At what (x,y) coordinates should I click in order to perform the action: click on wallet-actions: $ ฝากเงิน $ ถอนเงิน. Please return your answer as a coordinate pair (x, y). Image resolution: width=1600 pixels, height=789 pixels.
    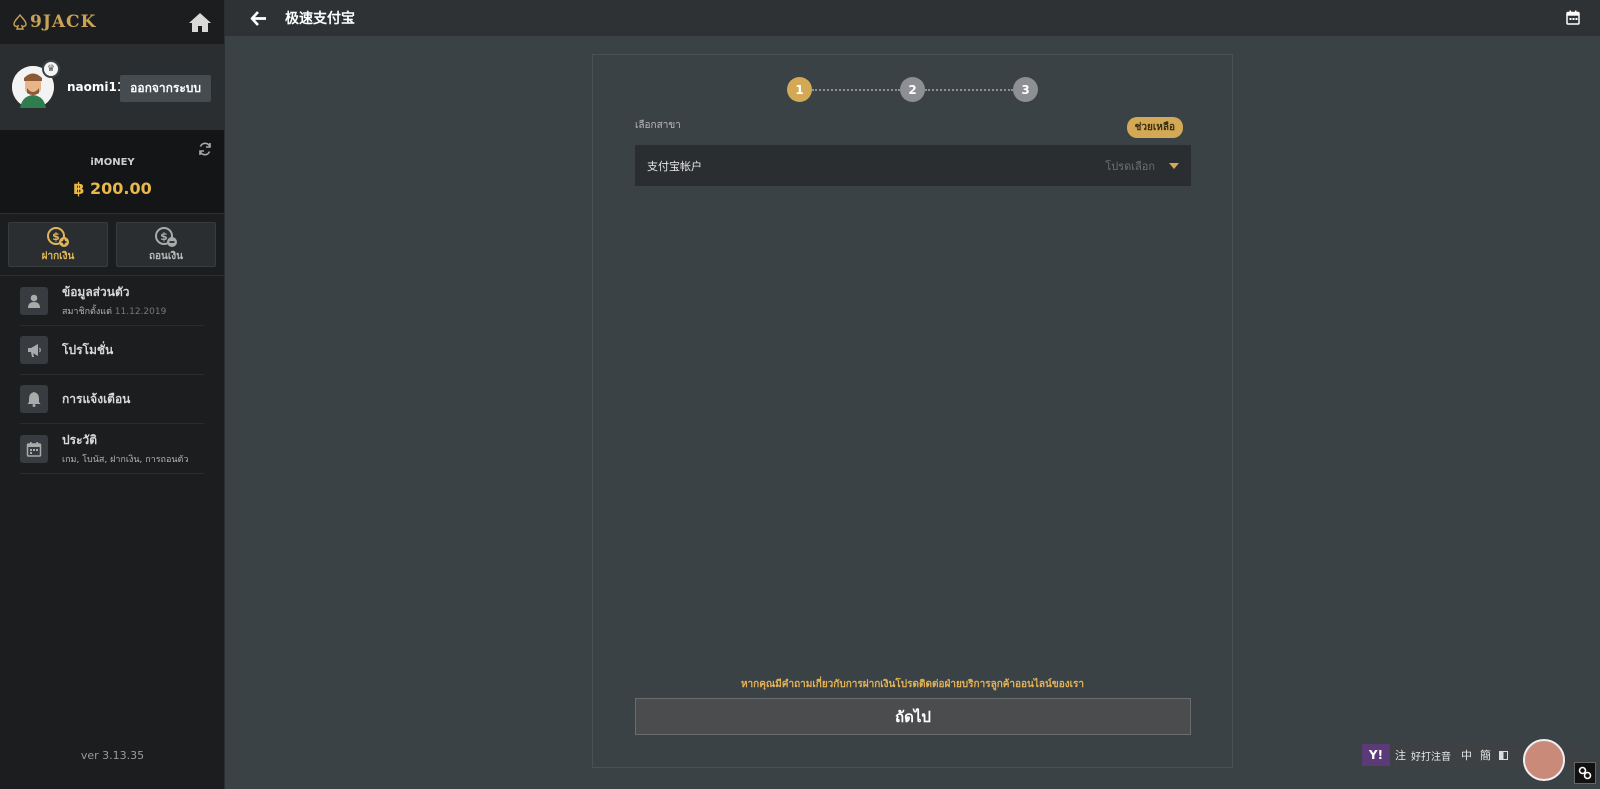
    Looking at the image, I should click on (112, 245).